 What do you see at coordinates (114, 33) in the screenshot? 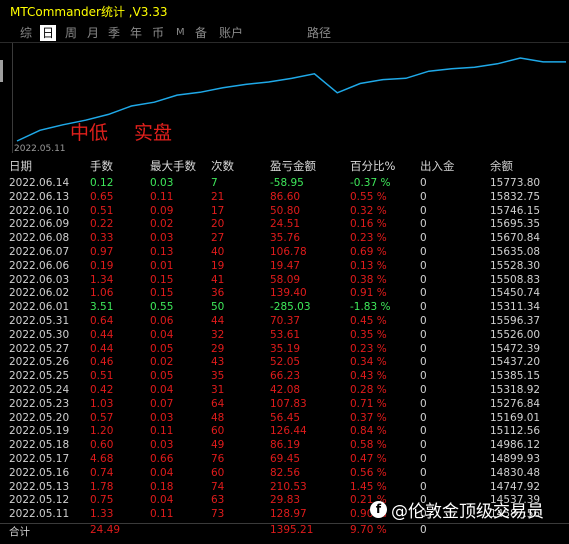
I see `tab-quarterly: 季` at bounding box center [114, 33].